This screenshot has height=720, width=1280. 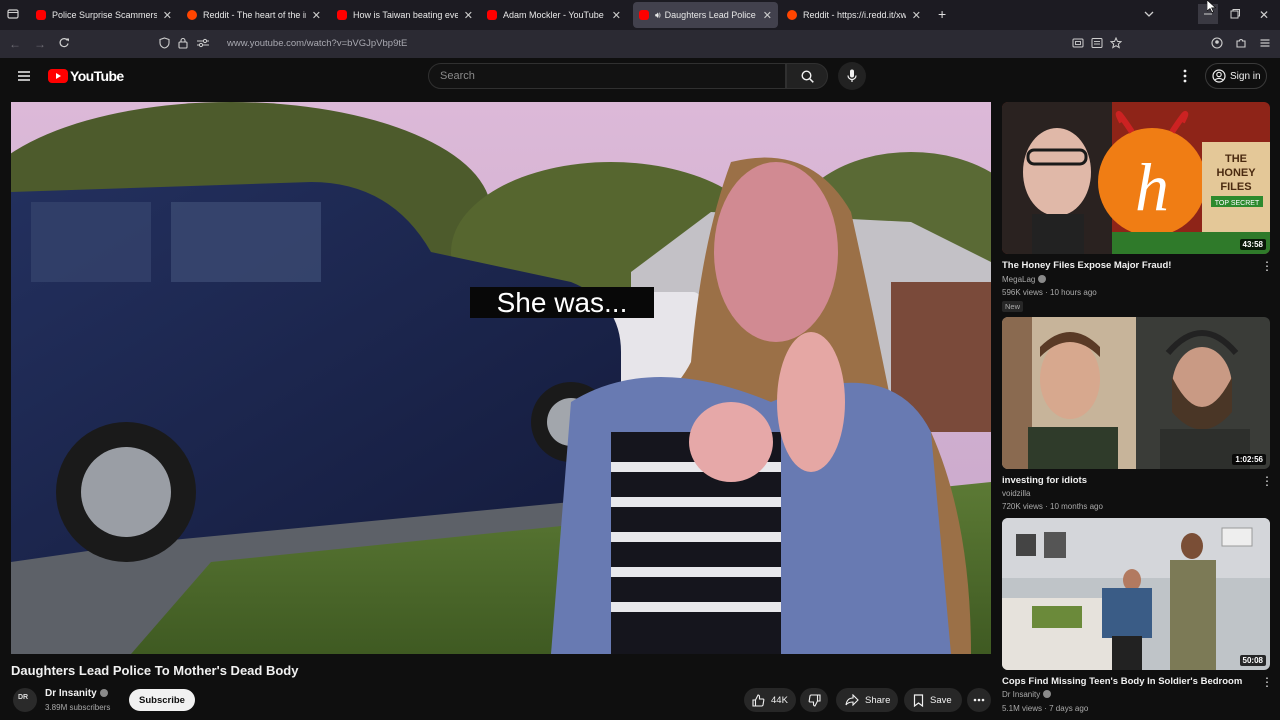 What do you see at coordinates (918, 700) in the screenshot?
I see `save-playlist-icon` at bounding box center [918, 700].